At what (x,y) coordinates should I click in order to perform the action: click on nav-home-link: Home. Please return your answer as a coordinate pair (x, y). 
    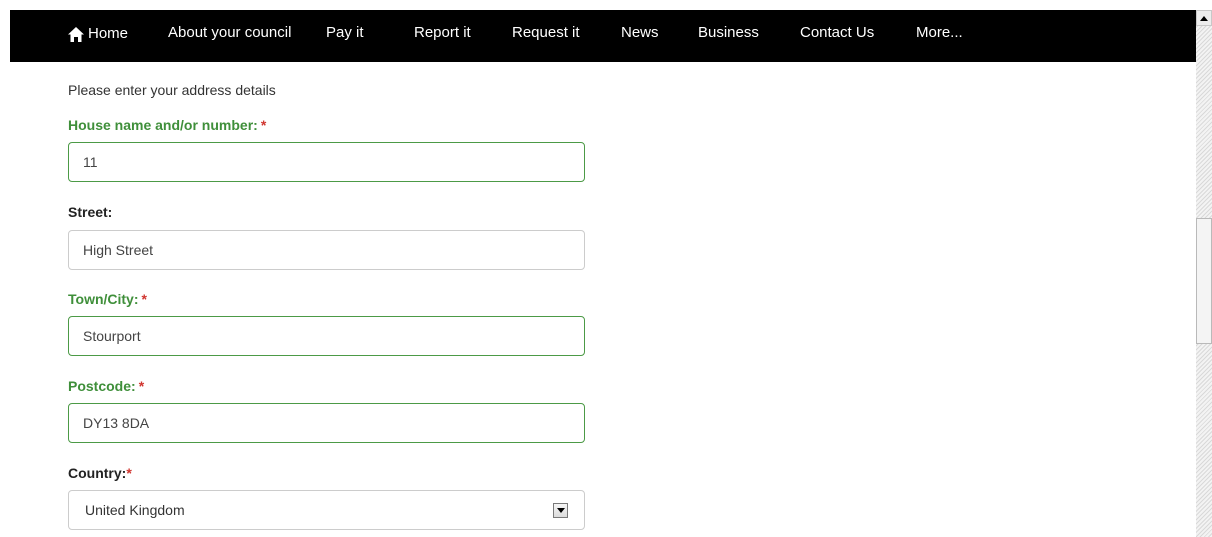
    Looking at the image, I should click on (98, 34).